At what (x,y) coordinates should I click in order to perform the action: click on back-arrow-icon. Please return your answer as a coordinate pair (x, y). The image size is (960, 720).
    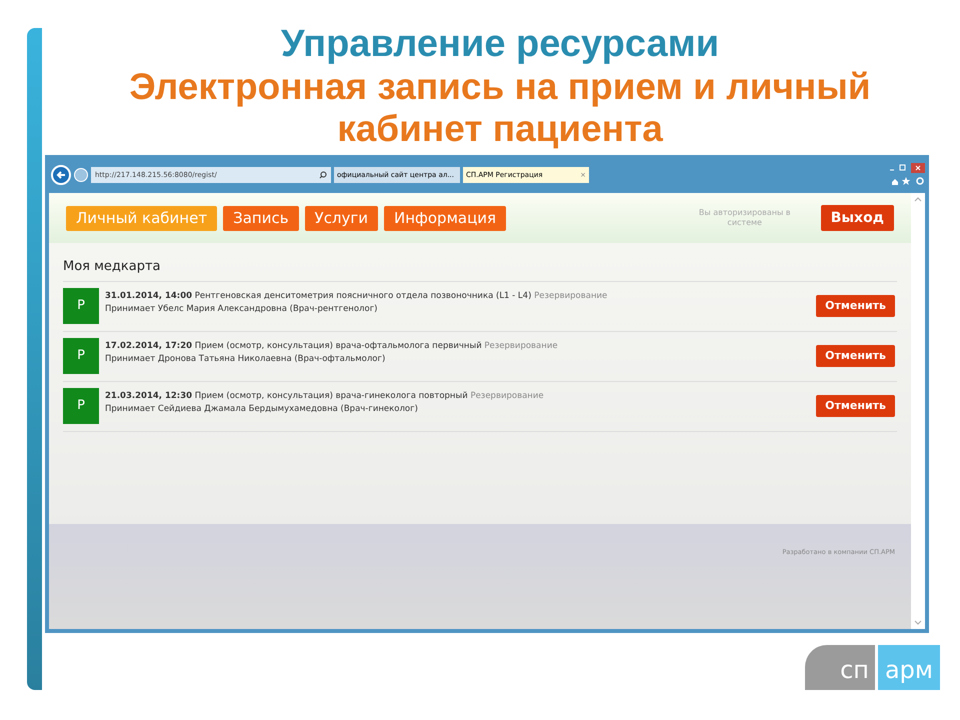
    Looking at the image, I should click on (61, 175).